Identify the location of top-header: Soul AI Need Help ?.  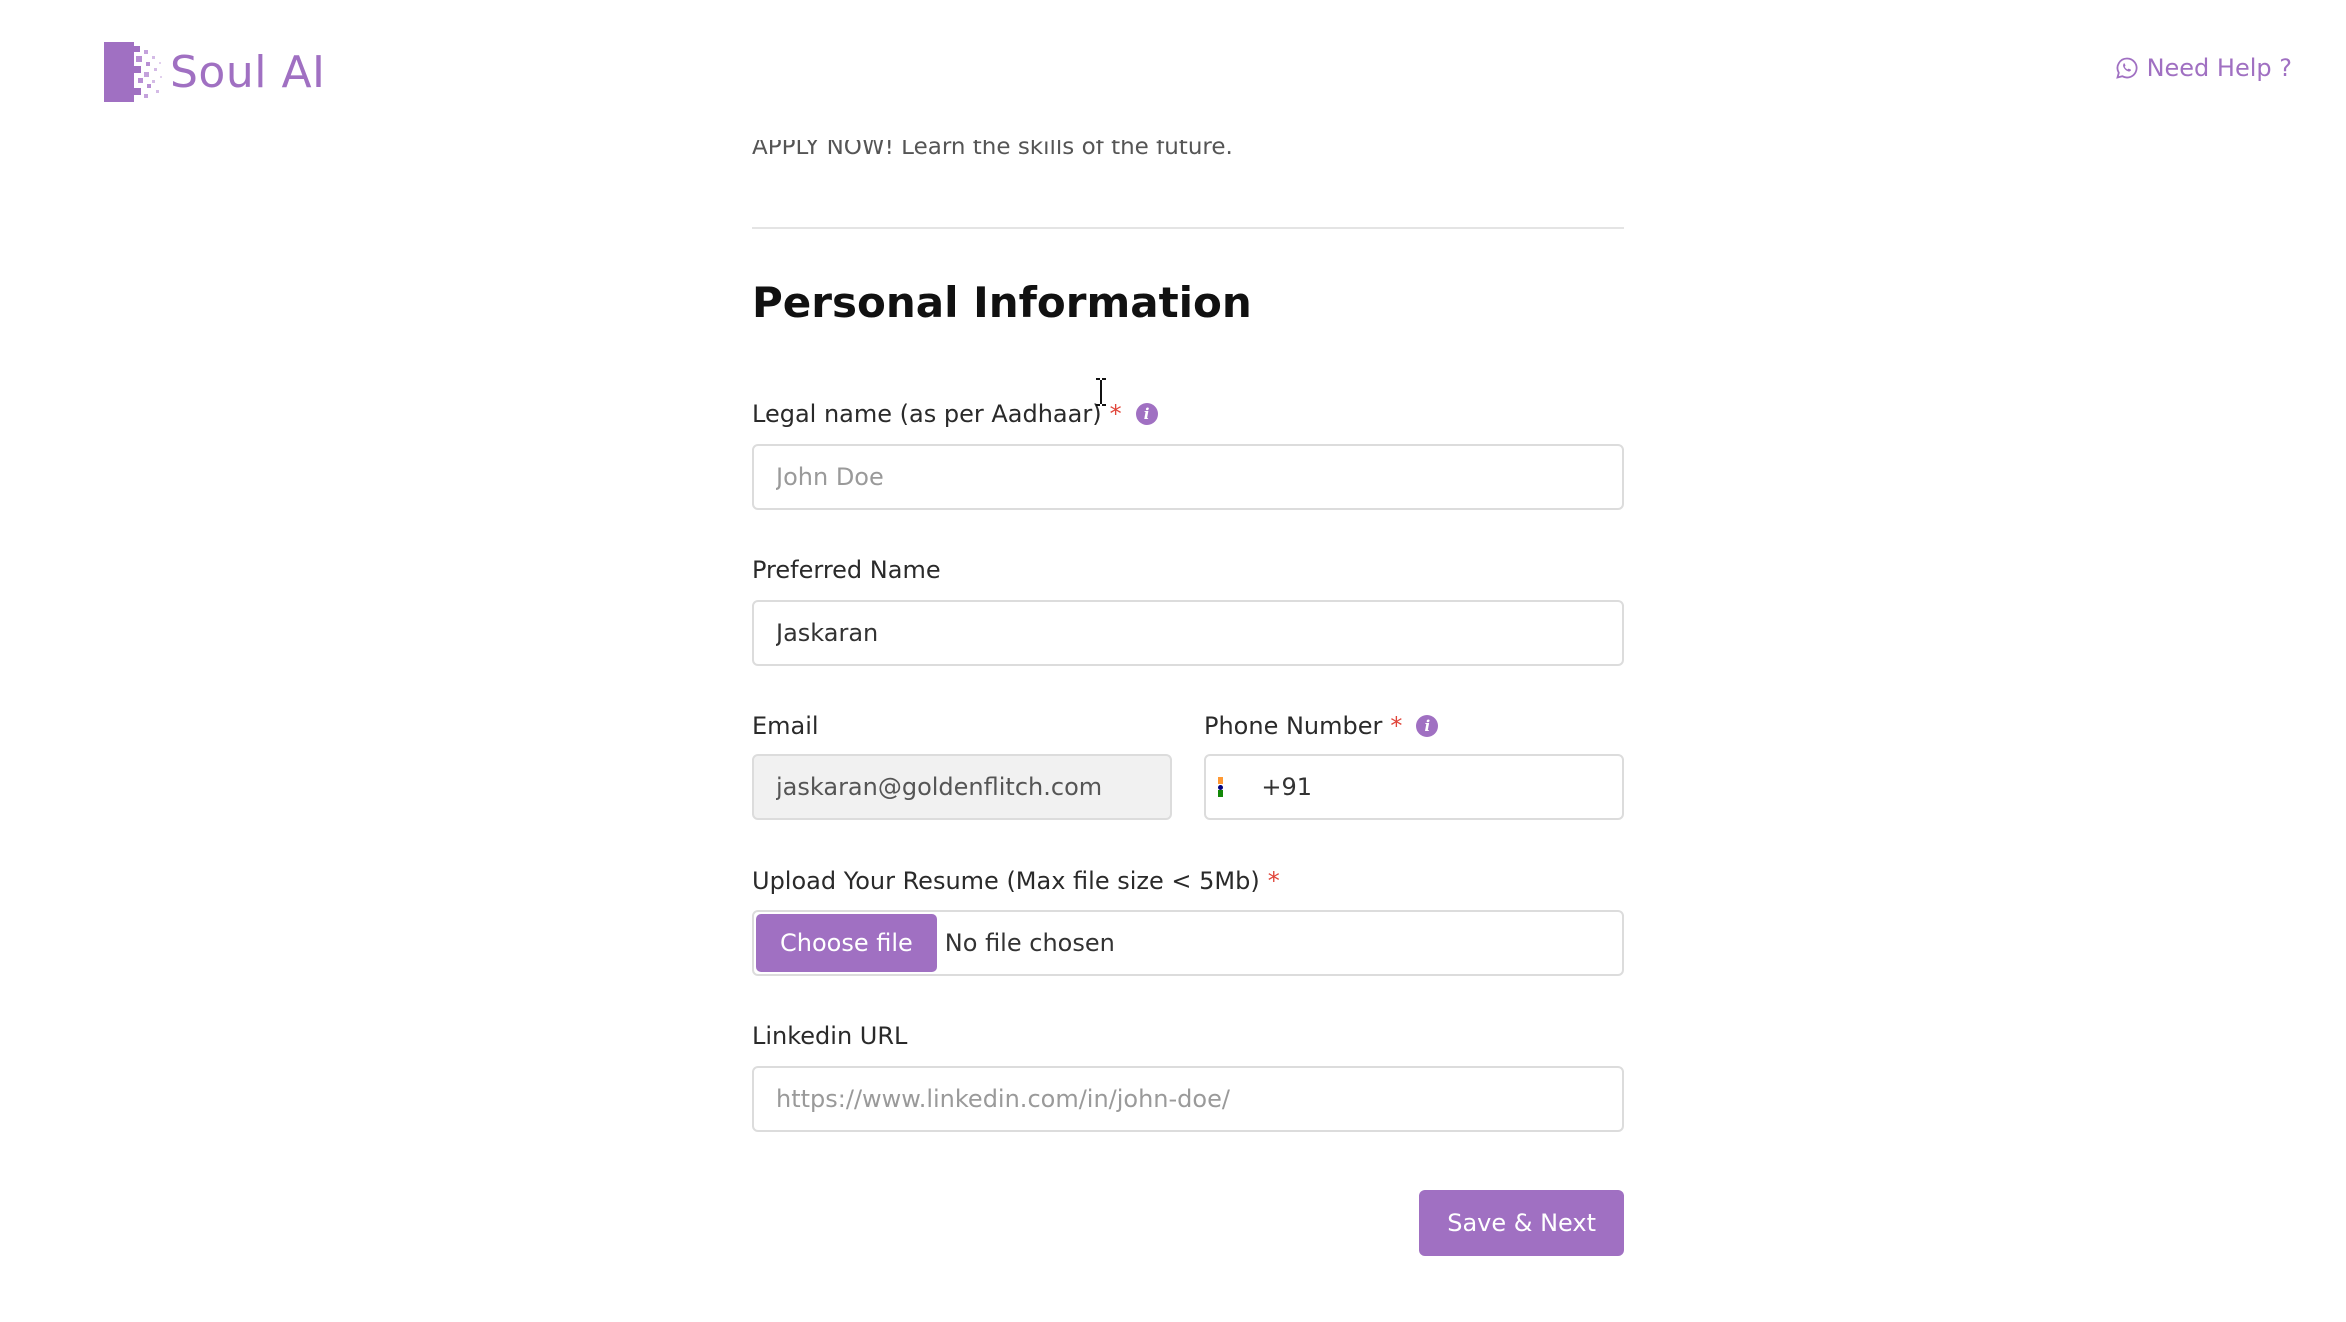
(1173, 70).